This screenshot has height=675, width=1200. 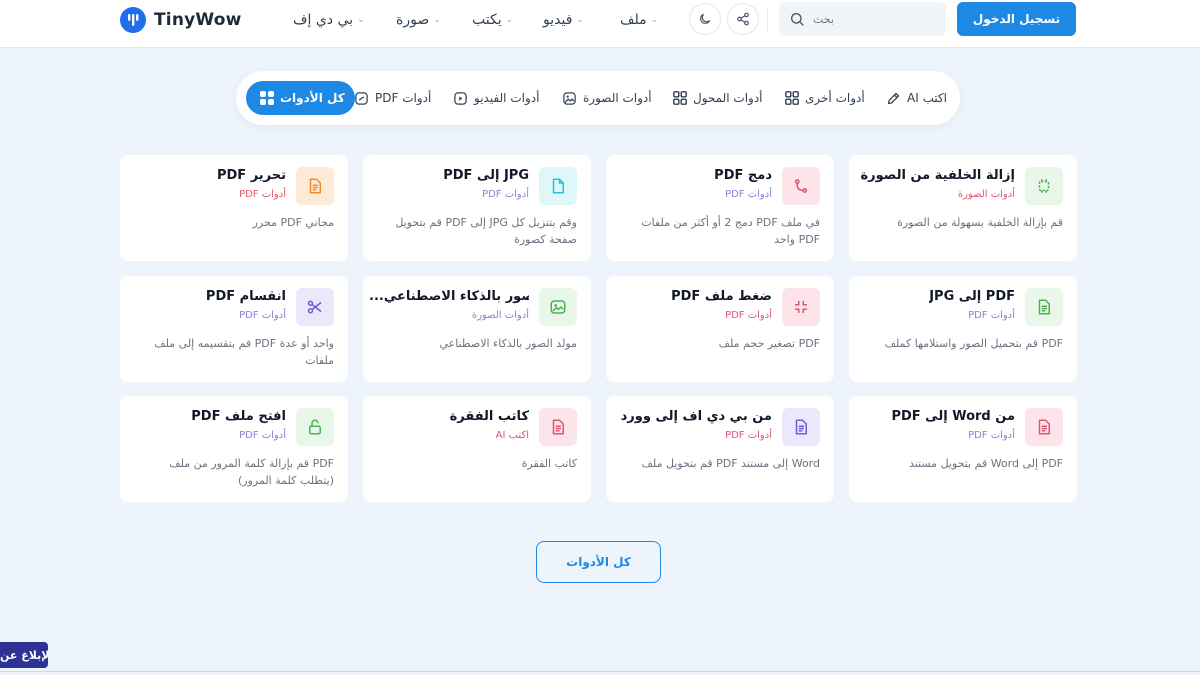 I want to click on tab-ai-write: AI اكتب, so click(x=916, y=98).